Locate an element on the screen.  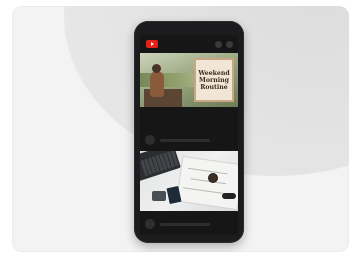
trees-image is located at coordinates (167, 80).